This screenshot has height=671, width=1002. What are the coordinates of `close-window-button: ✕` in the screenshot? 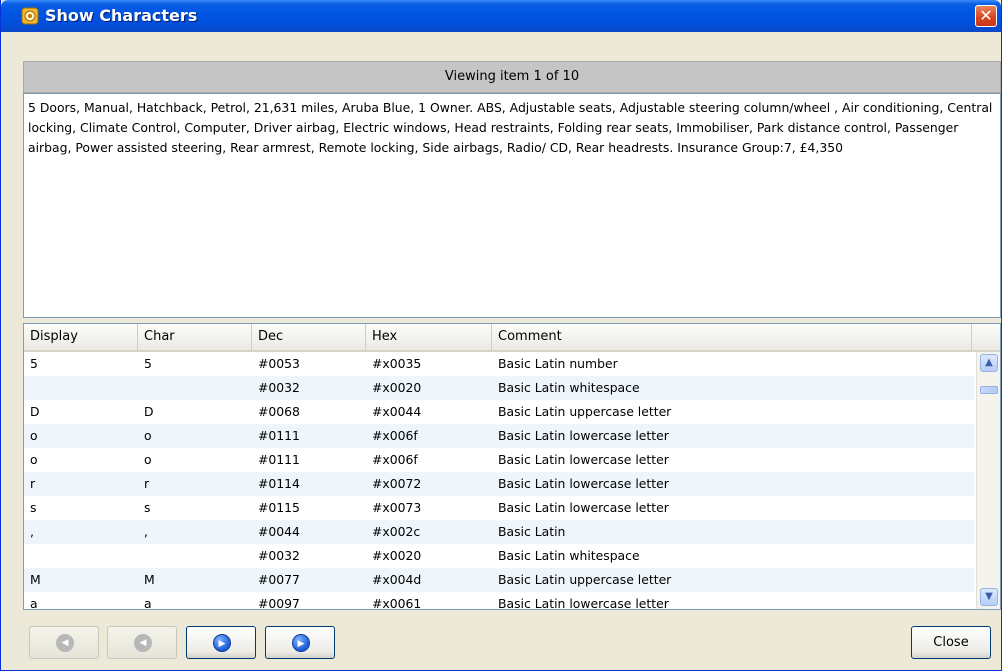 It's located at (986, 16).